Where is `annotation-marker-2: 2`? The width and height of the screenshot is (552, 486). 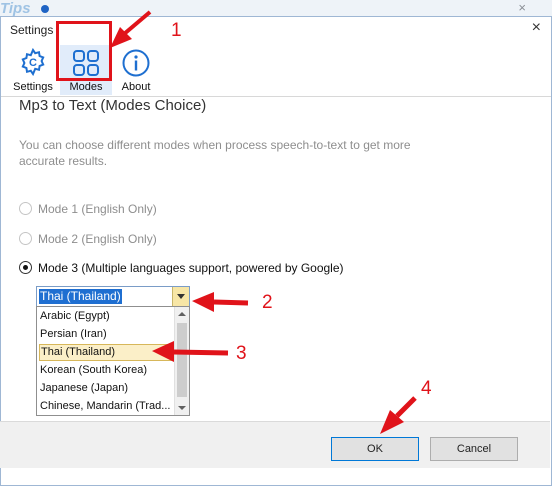 annotation-marker-2: 2 is located at coordinates (267, 302).